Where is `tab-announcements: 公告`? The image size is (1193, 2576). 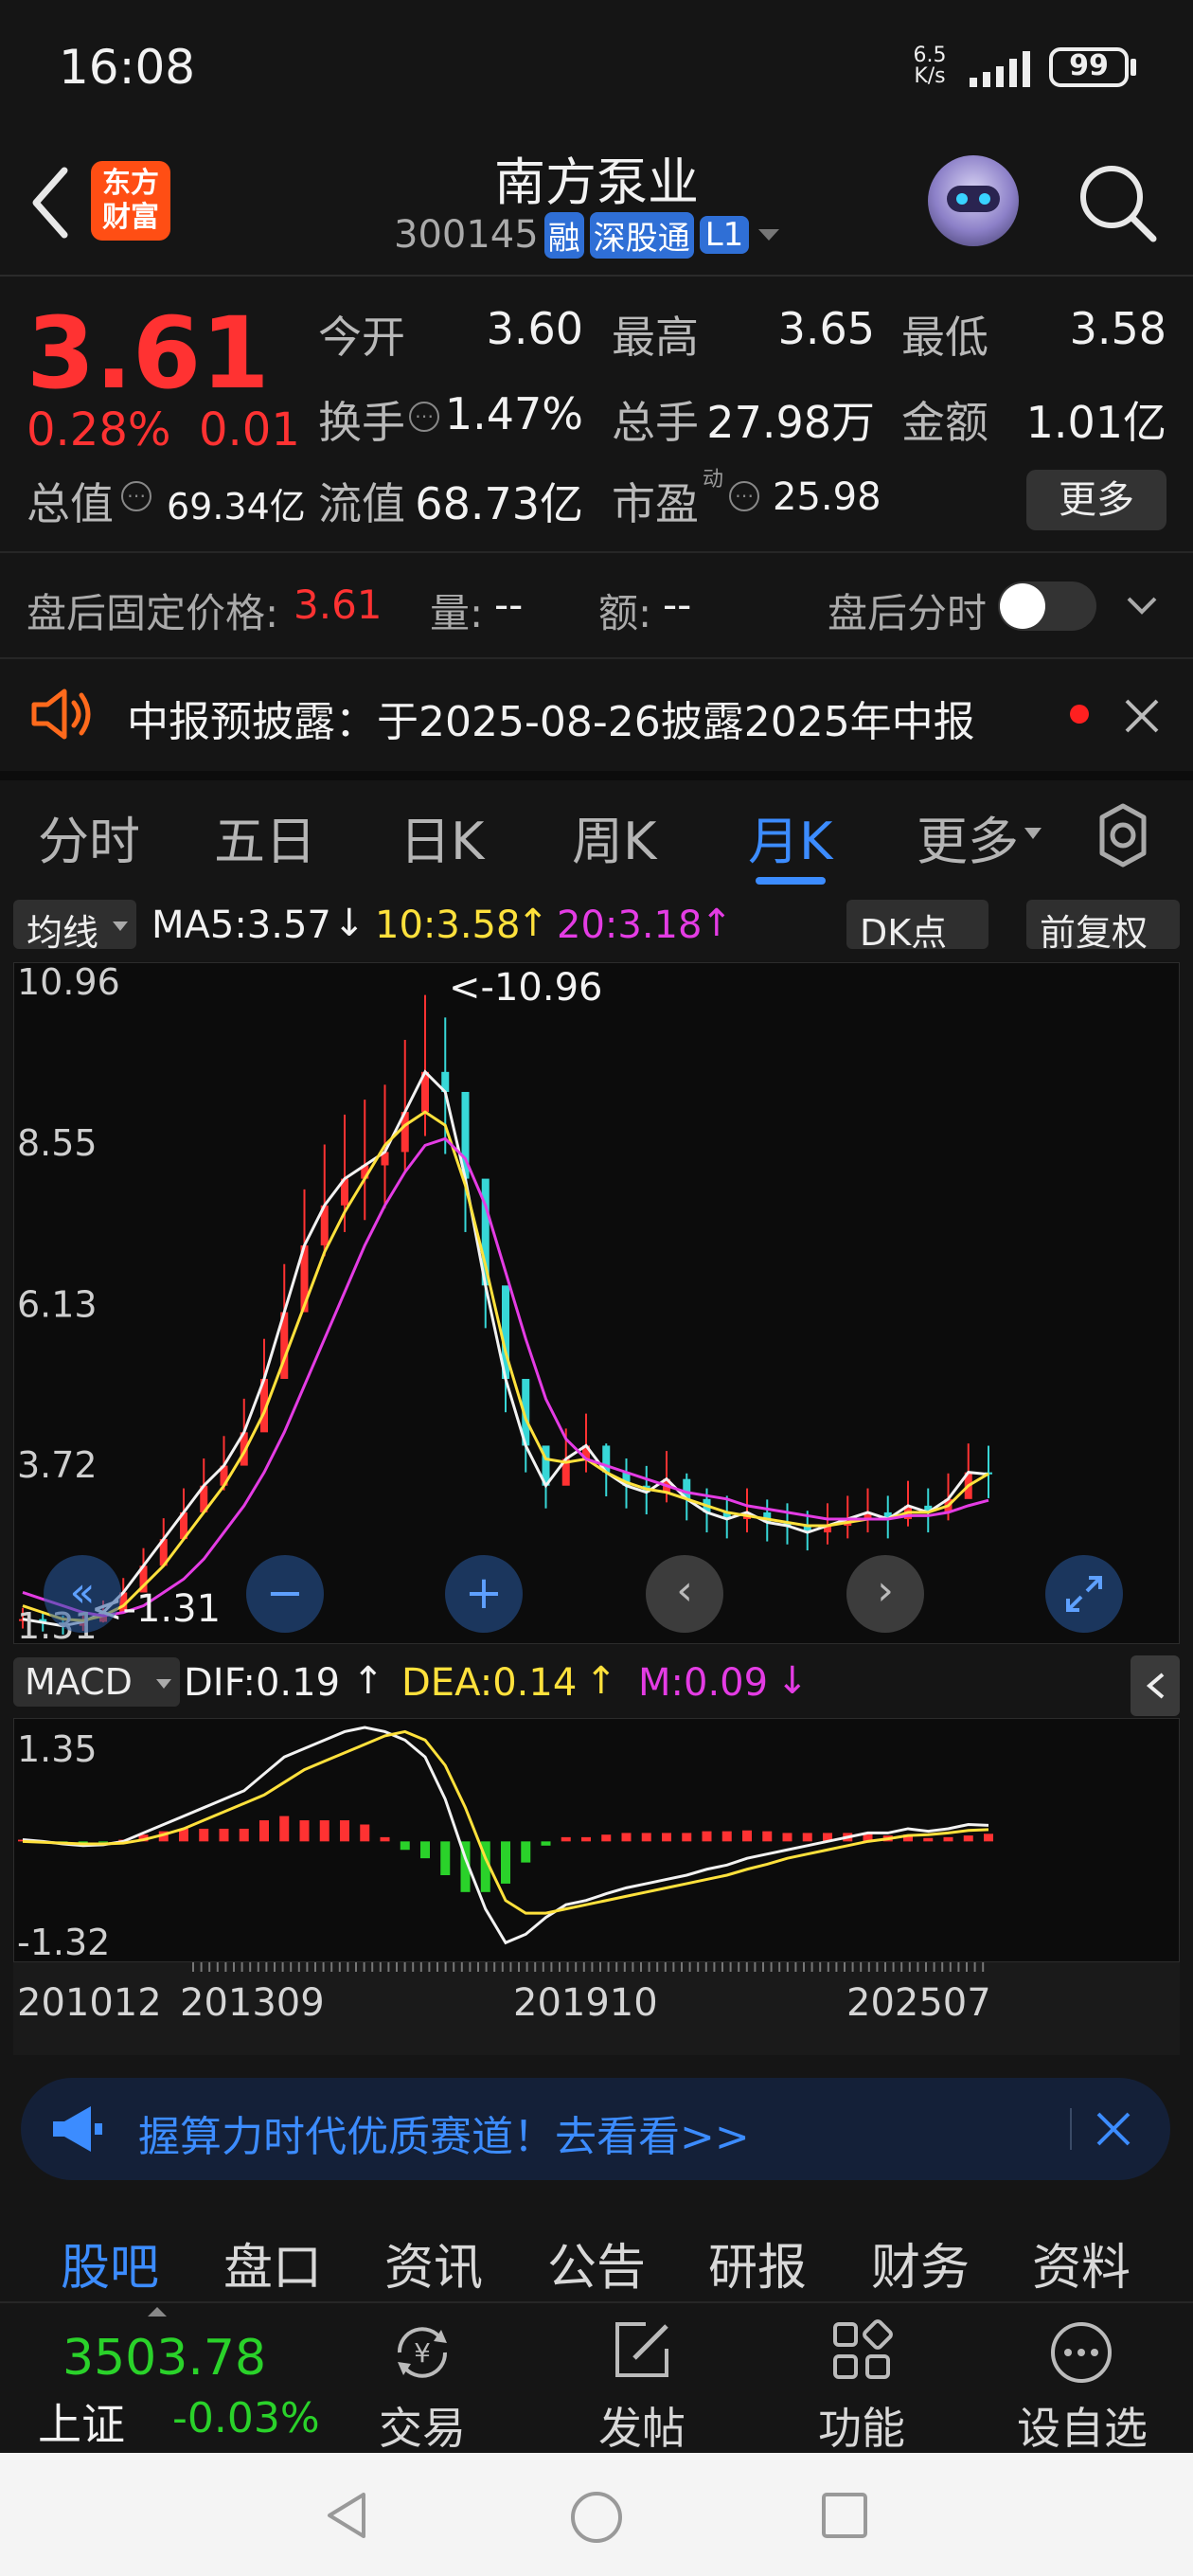
tab-announcements: 公告 is located at coordinates (596, 2263).